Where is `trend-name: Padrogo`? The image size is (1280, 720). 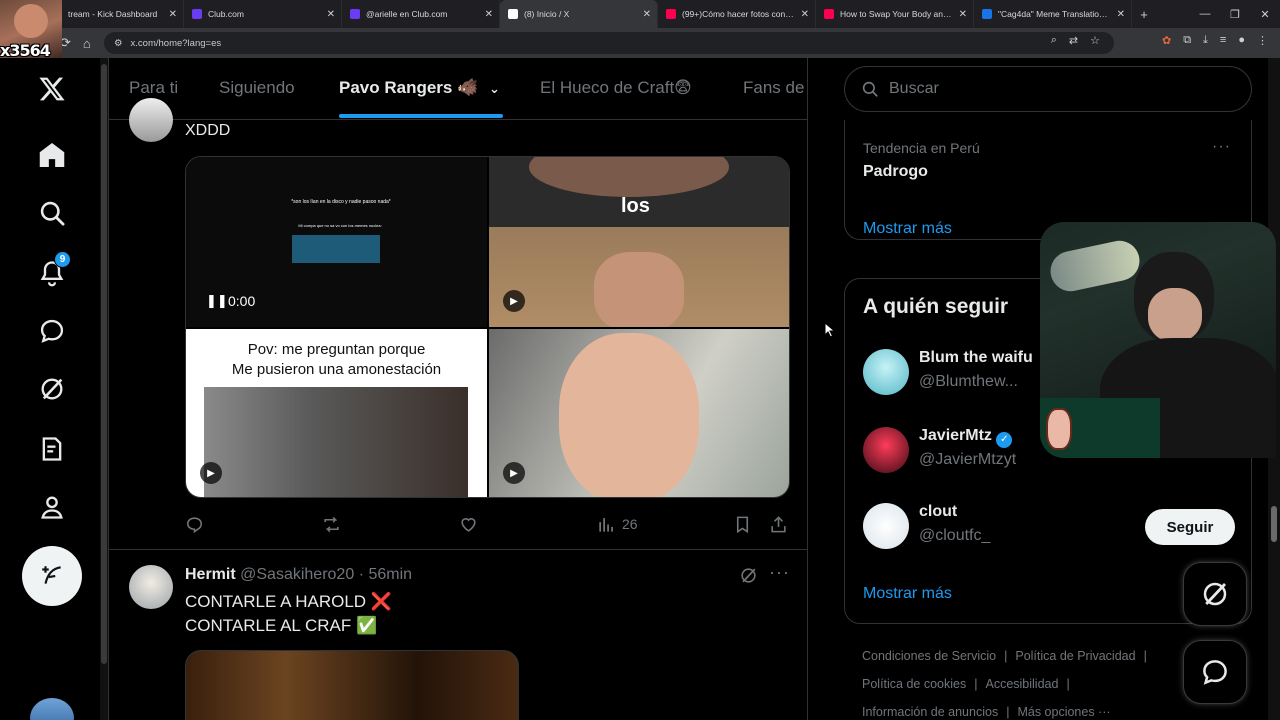
trend-name: Padrogo is located at coordinates (895, 172).